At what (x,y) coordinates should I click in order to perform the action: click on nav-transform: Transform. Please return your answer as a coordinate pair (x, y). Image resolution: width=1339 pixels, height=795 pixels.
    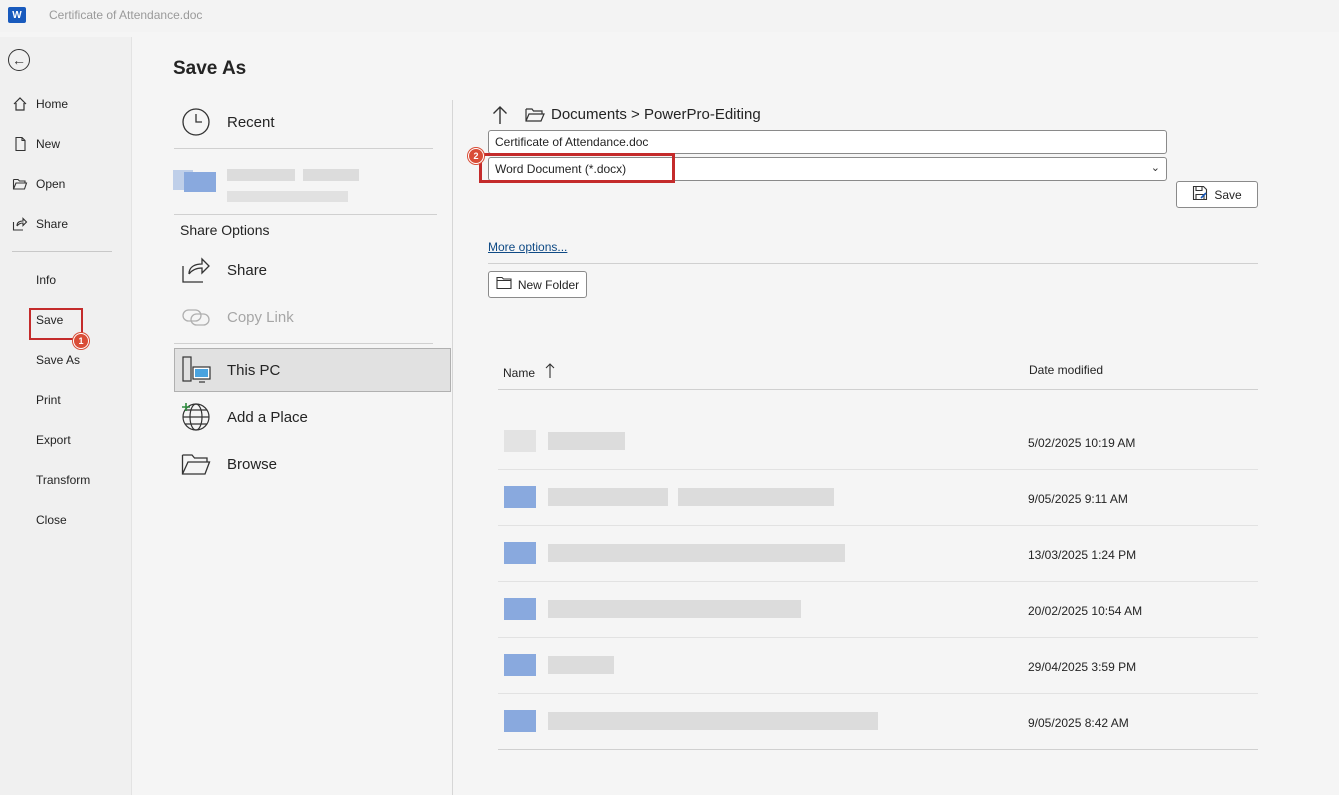
    Looking at the image, I should click on (63, 480).